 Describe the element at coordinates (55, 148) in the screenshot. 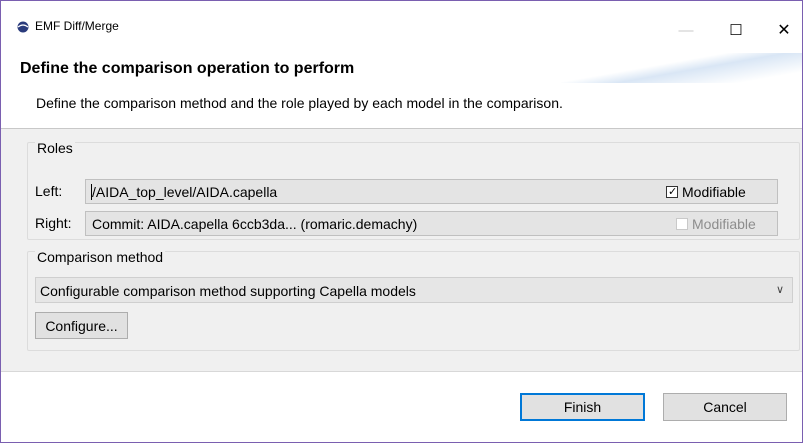

I see `roles-group-label: Roles` at that location.